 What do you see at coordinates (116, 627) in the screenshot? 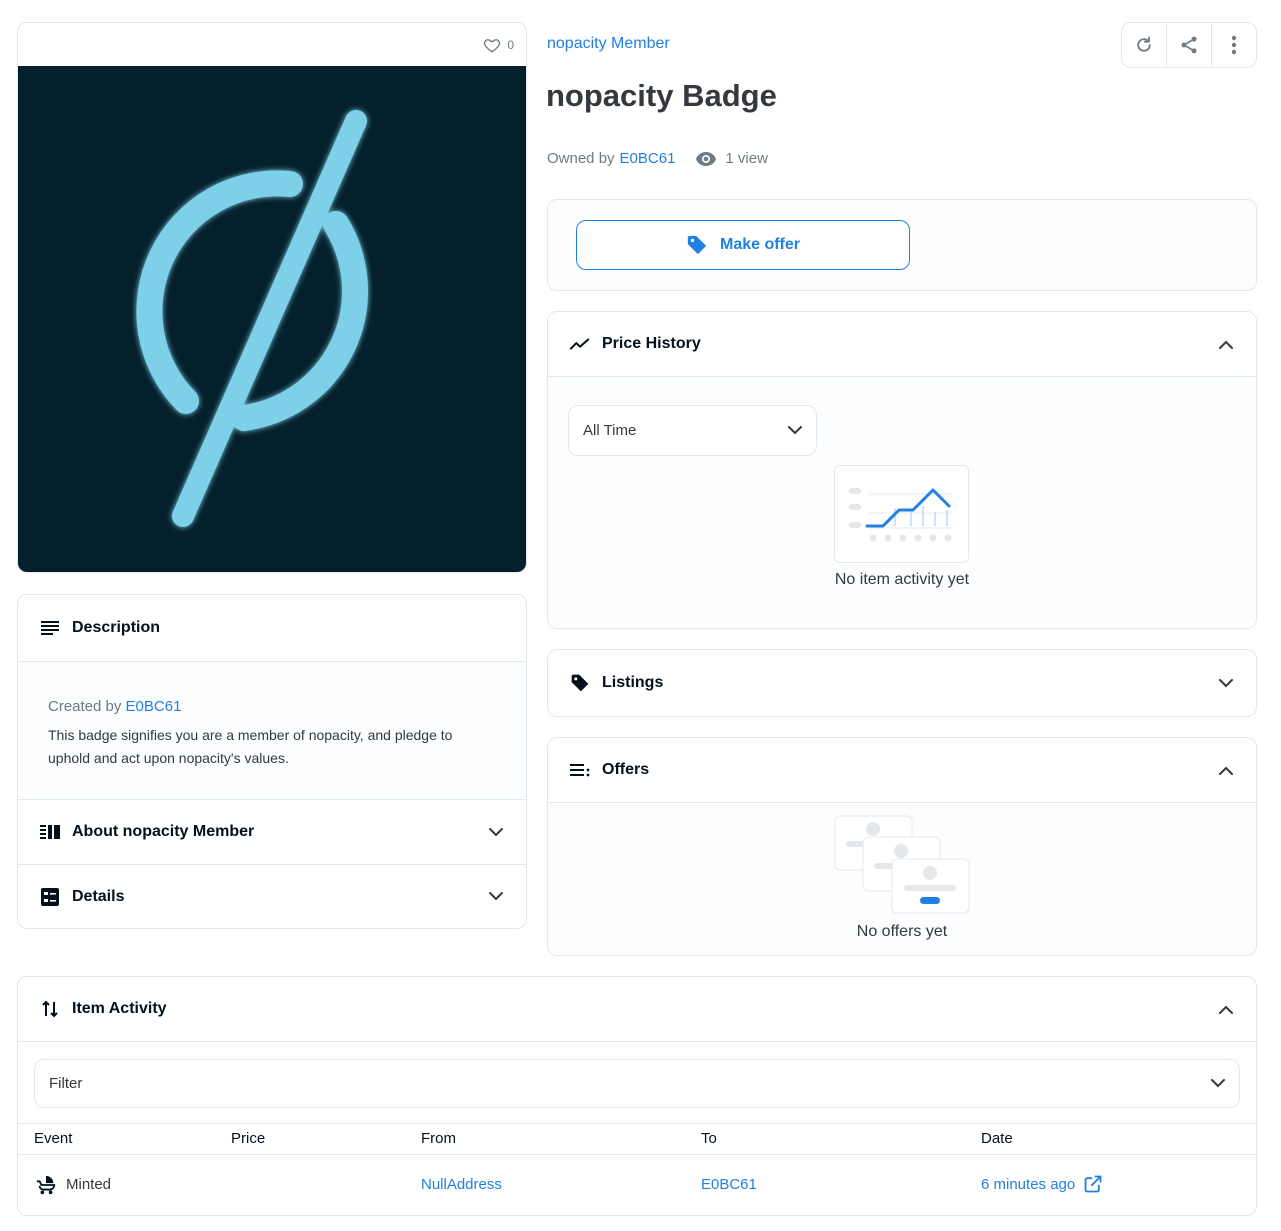
I see `description-title: Description` at bounding box center [116, 627].